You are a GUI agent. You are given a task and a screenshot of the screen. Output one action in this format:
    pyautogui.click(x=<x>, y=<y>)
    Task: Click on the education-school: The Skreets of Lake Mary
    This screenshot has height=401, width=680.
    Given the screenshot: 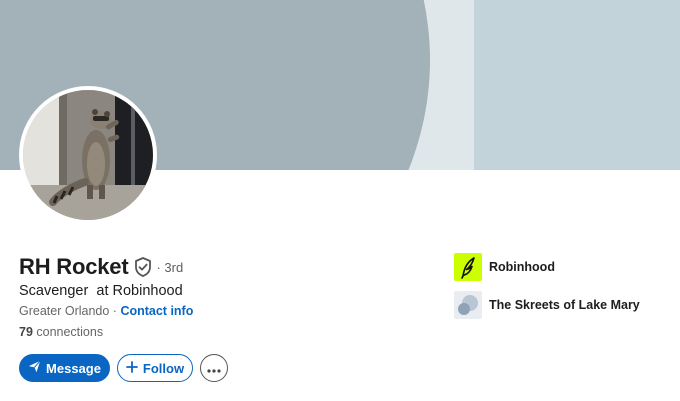 What is the action you would take?
    pyautogui.click(x=547, y=305)
    